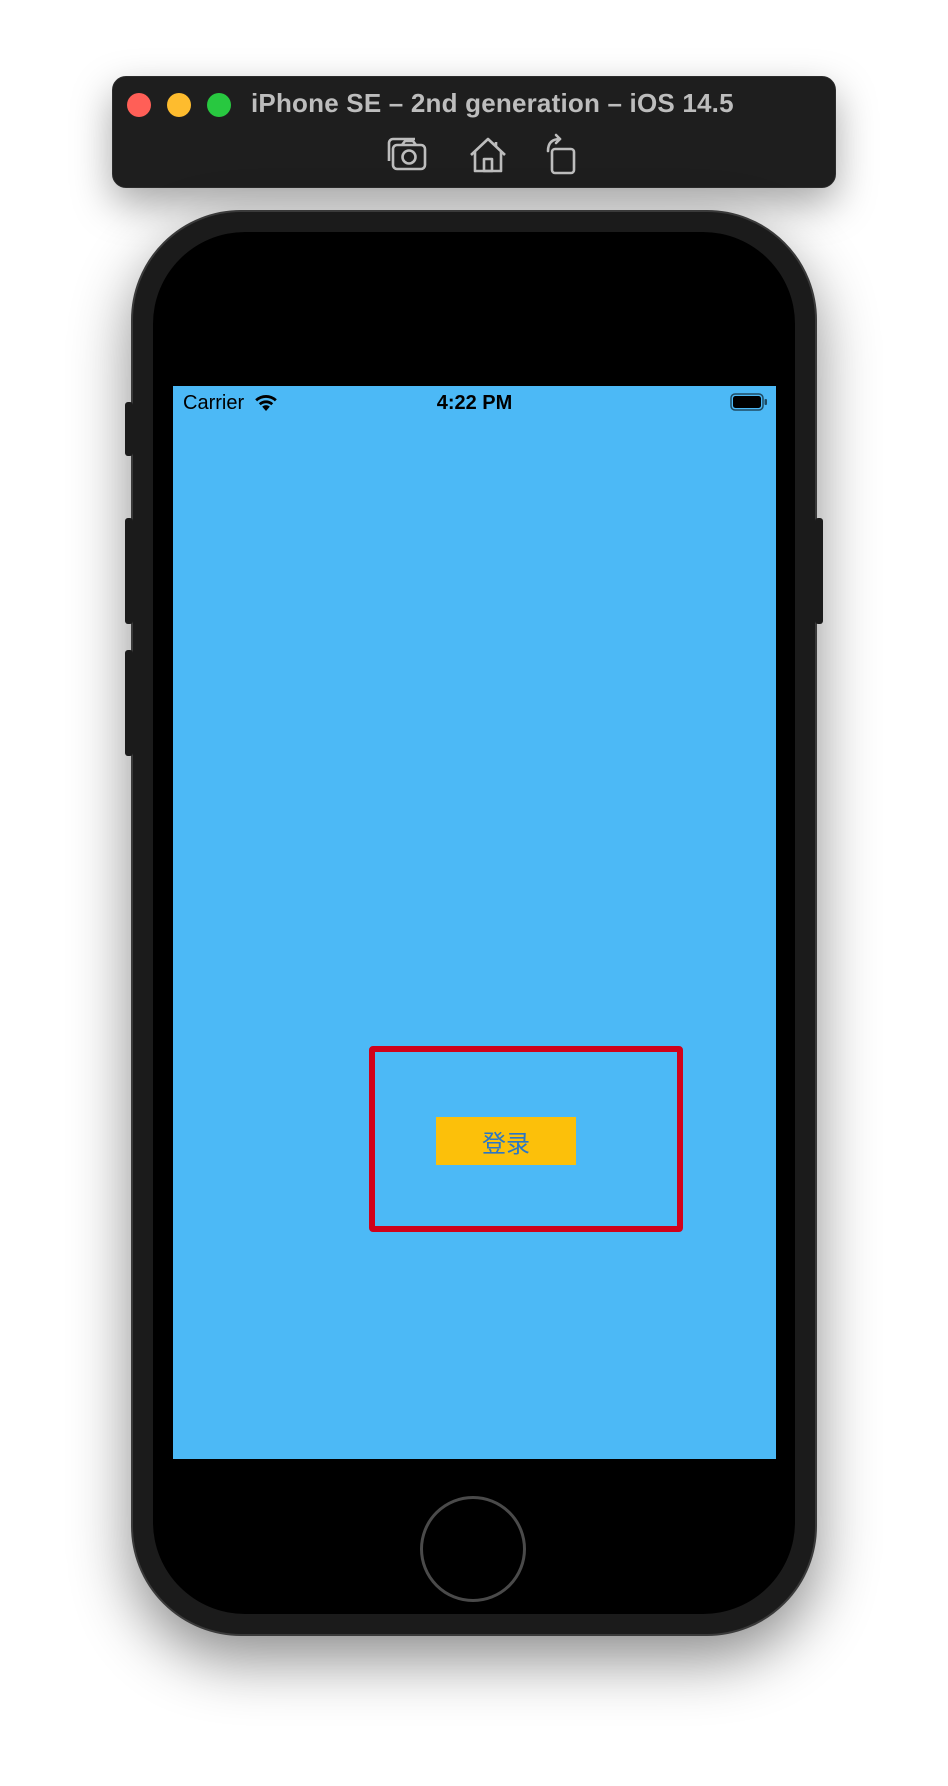 The image size is (948, 1786). I want to click on status-bar: Carrier 4:22 PM, so click(474, 403).